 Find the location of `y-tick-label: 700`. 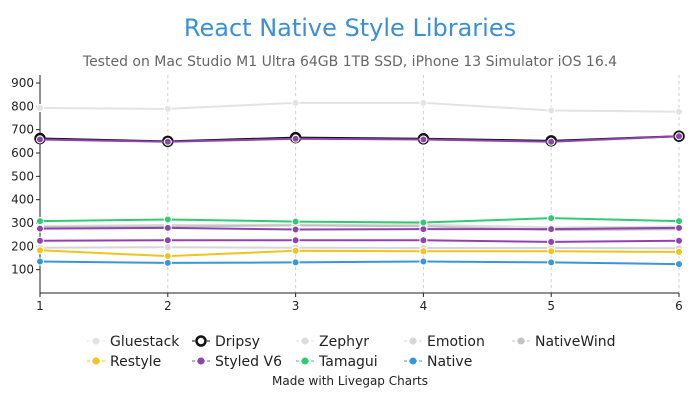

y-tick-label: 700 is located at coordinates (22, 130).